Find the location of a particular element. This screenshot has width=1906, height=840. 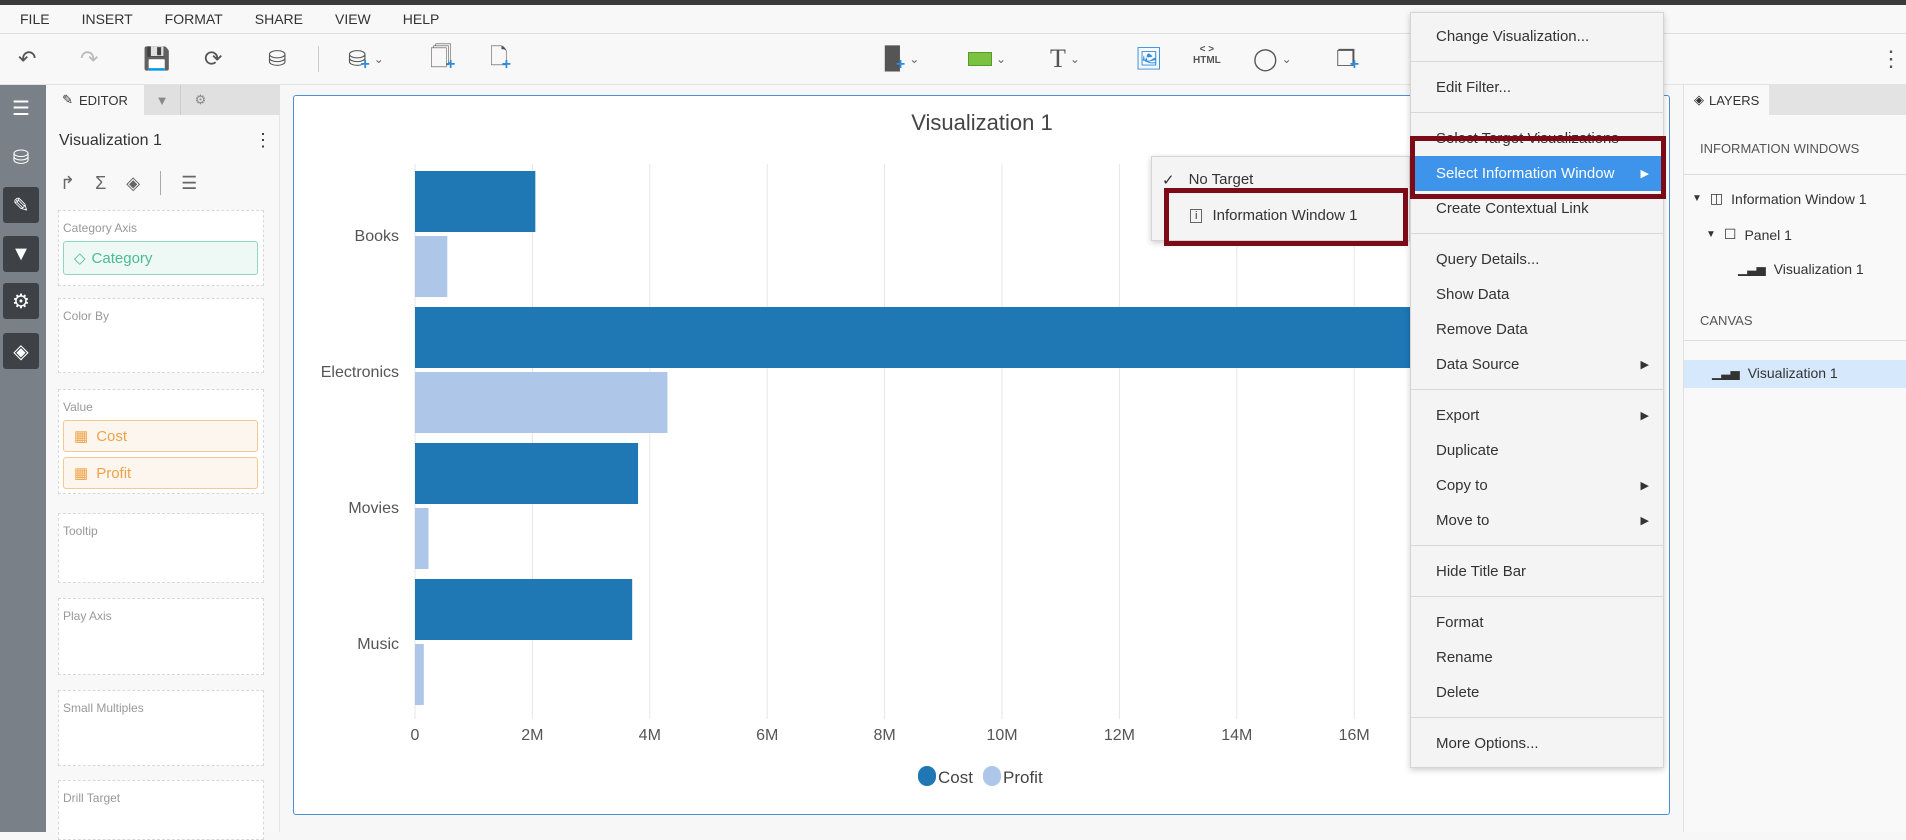

cost-field-pill: ▦ Cost is located at coordinates (160, 436).